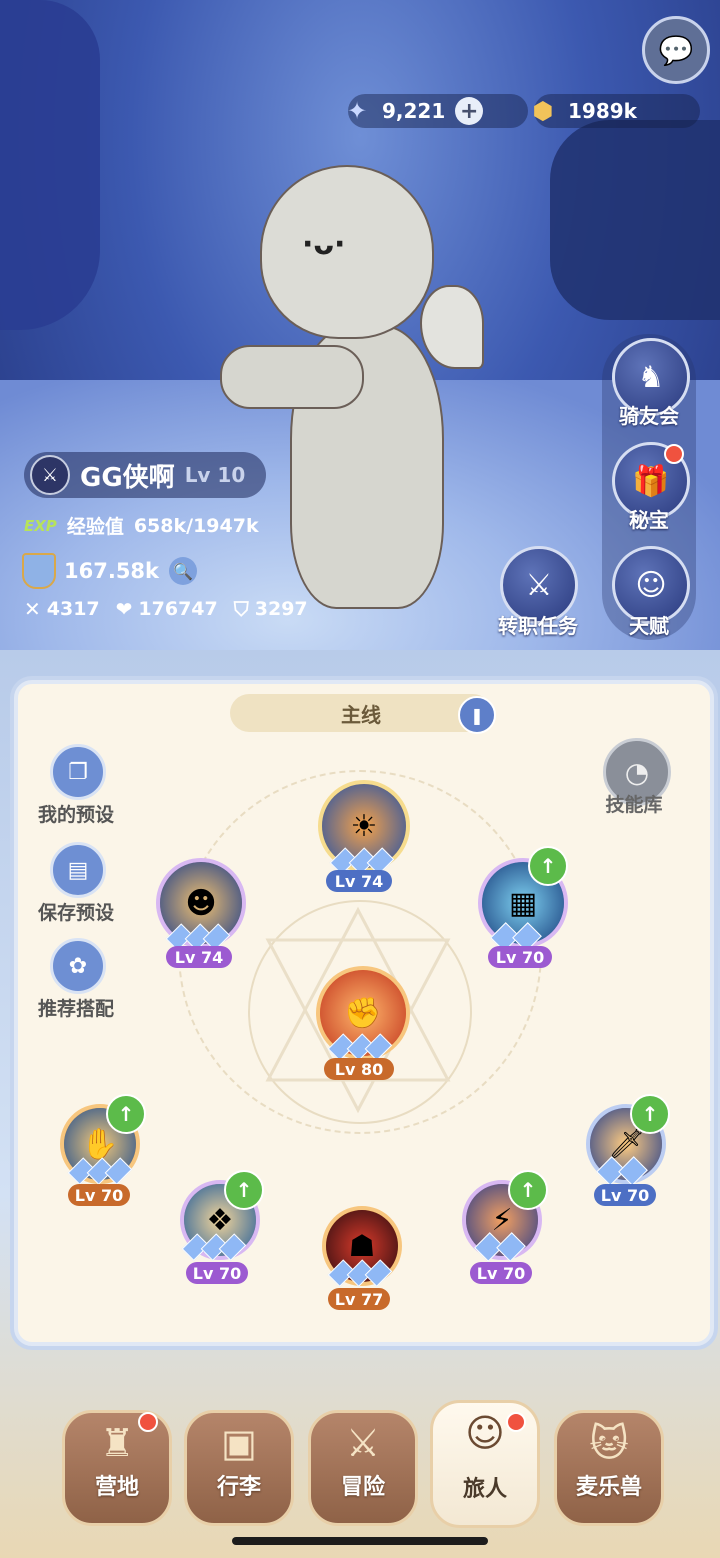 The image size is (720, 1558). What do you see at coordinates (292, 377) in the screenshot?
I see `character-arm` at bounding box center [292, 377].